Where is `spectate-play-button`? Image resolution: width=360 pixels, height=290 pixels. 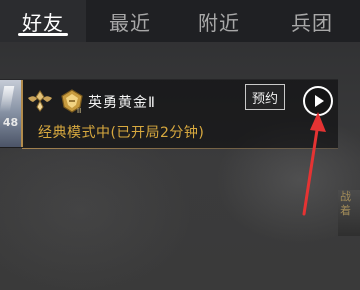 spectate-play-button is located at coordinates (318, 101).